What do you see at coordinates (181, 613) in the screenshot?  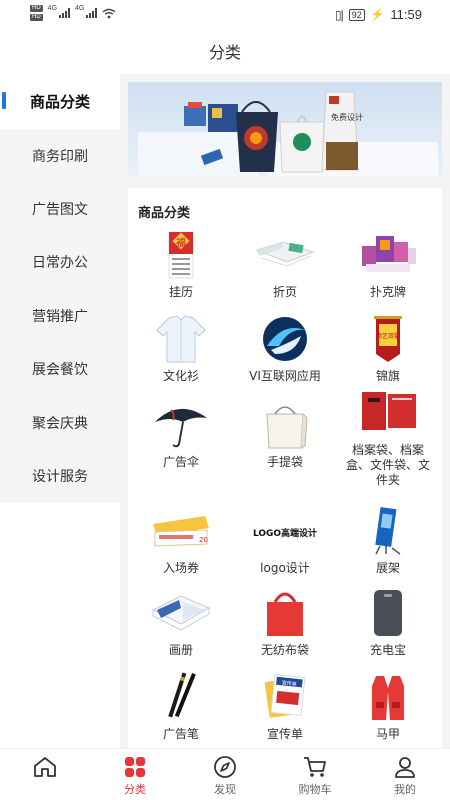 I see `brochure-icon` at bounding box center [181, 613].